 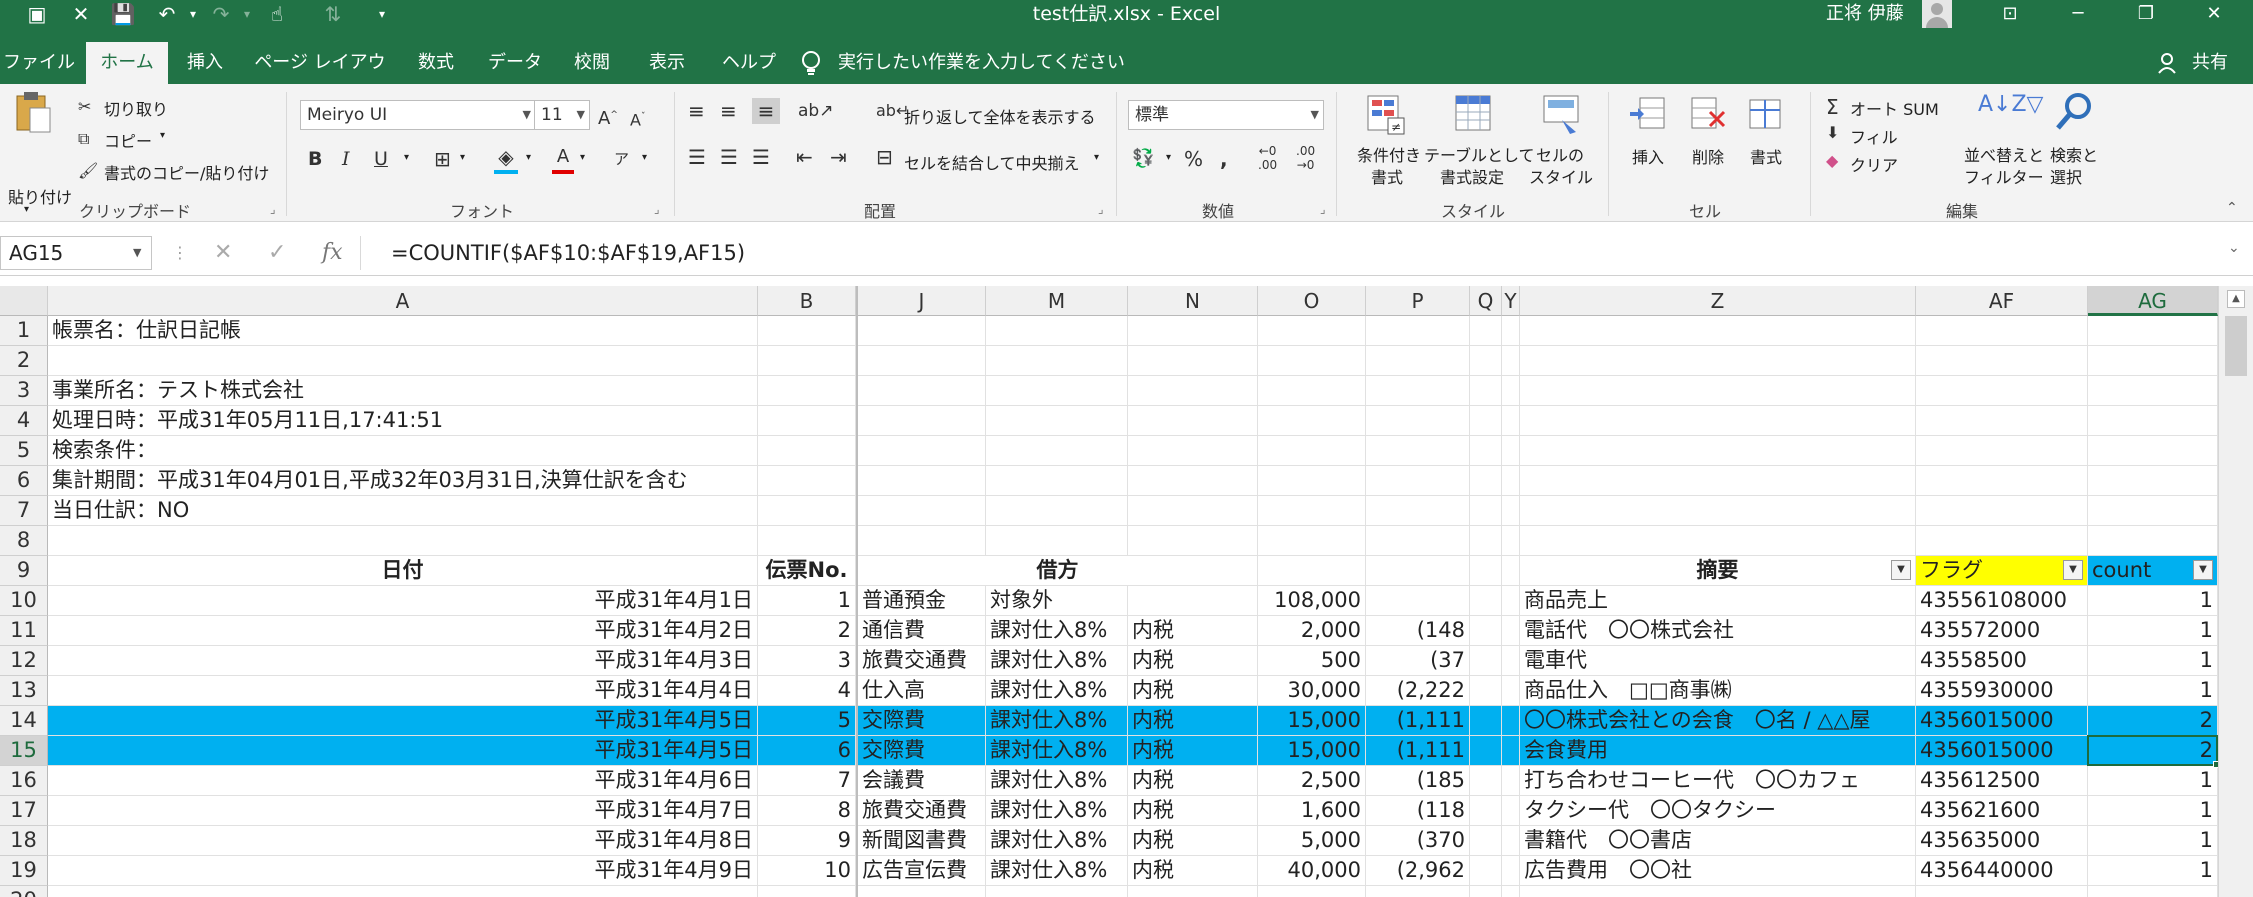 What do you see at coordinates (403, 721) in the screenshot?
I see `table-cell-date: 平成31年4月5日` at bounding box center [403, 721].